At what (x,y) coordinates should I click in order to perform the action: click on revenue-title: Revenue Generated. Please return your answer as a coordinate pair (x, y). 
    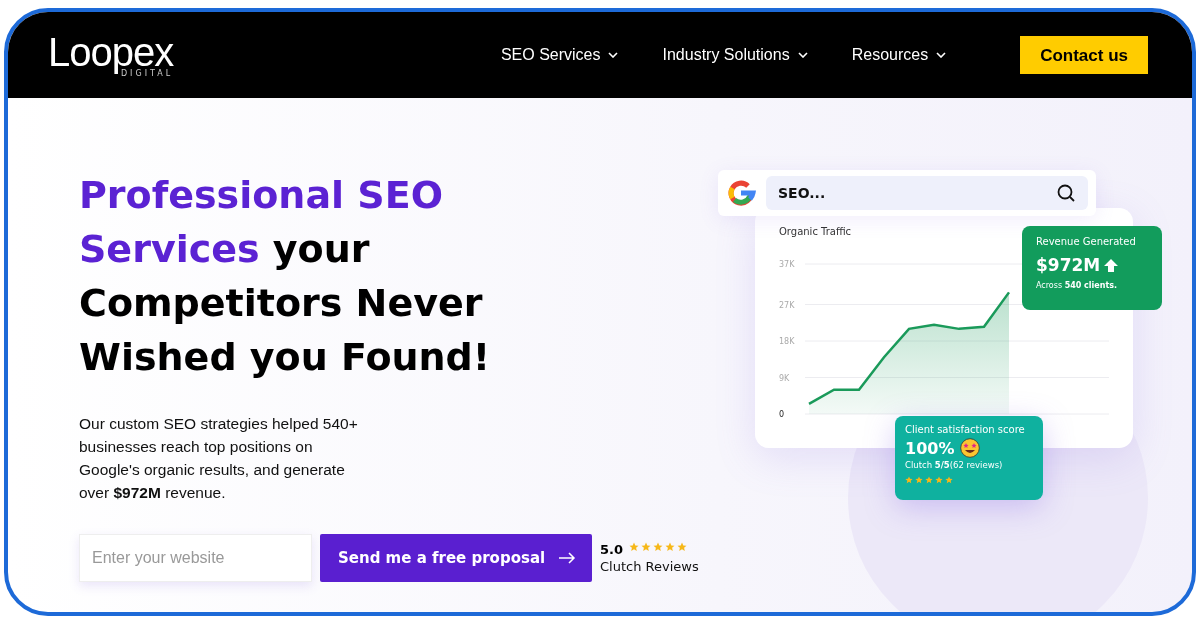
    Looking at the image, I should click on (1086, 241).